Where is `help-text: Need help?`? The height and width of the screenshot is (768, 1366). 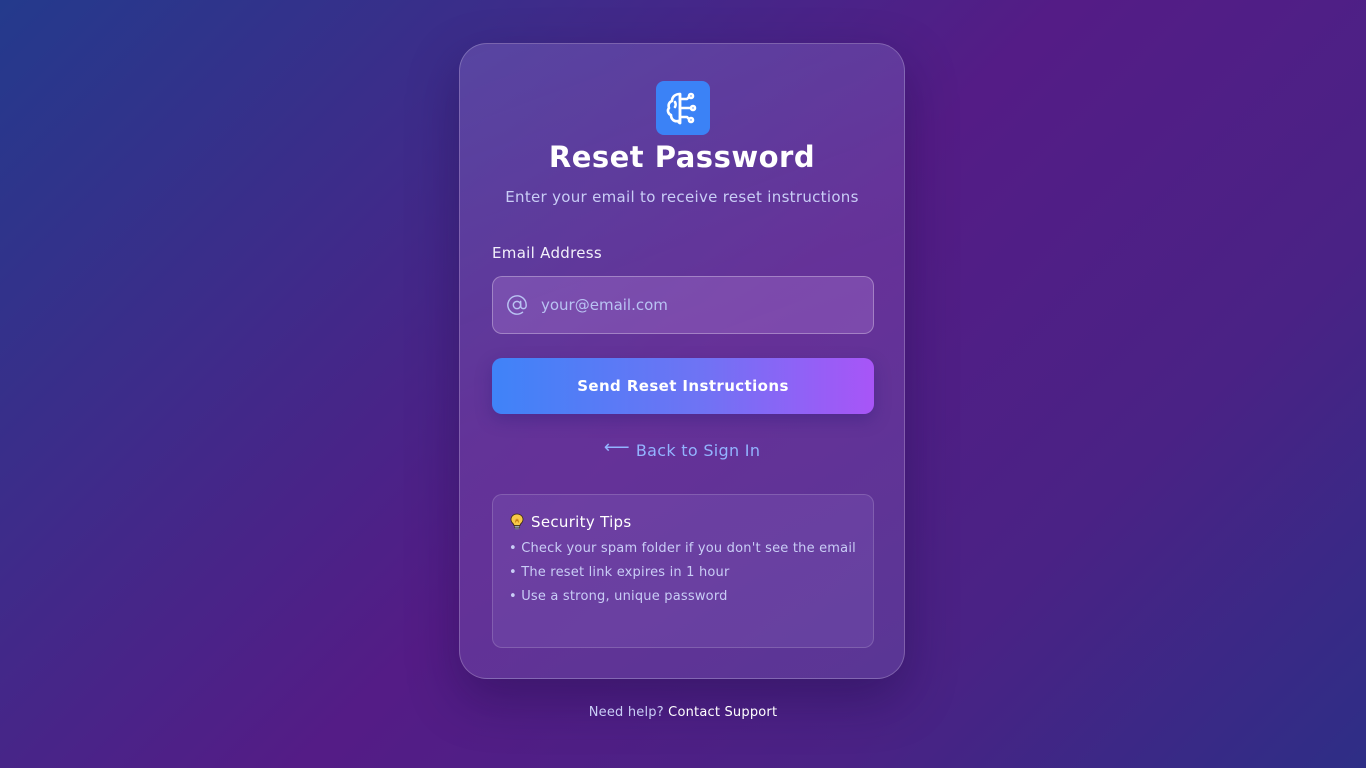 help-text: Need help? is located at coordinates (626, 712).